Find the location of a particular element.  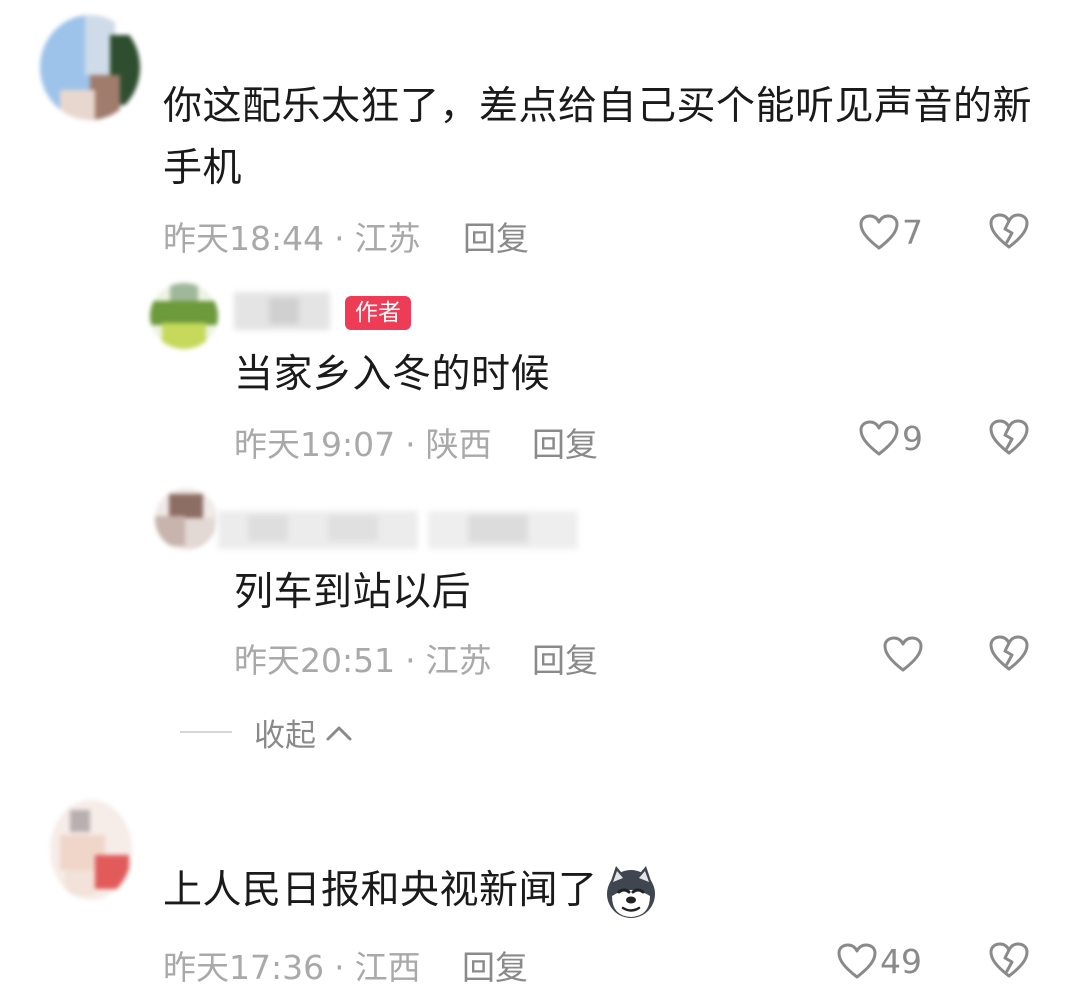

comment-text: 上人民日报和央视新闻了 is located at coordinates (513, 891).